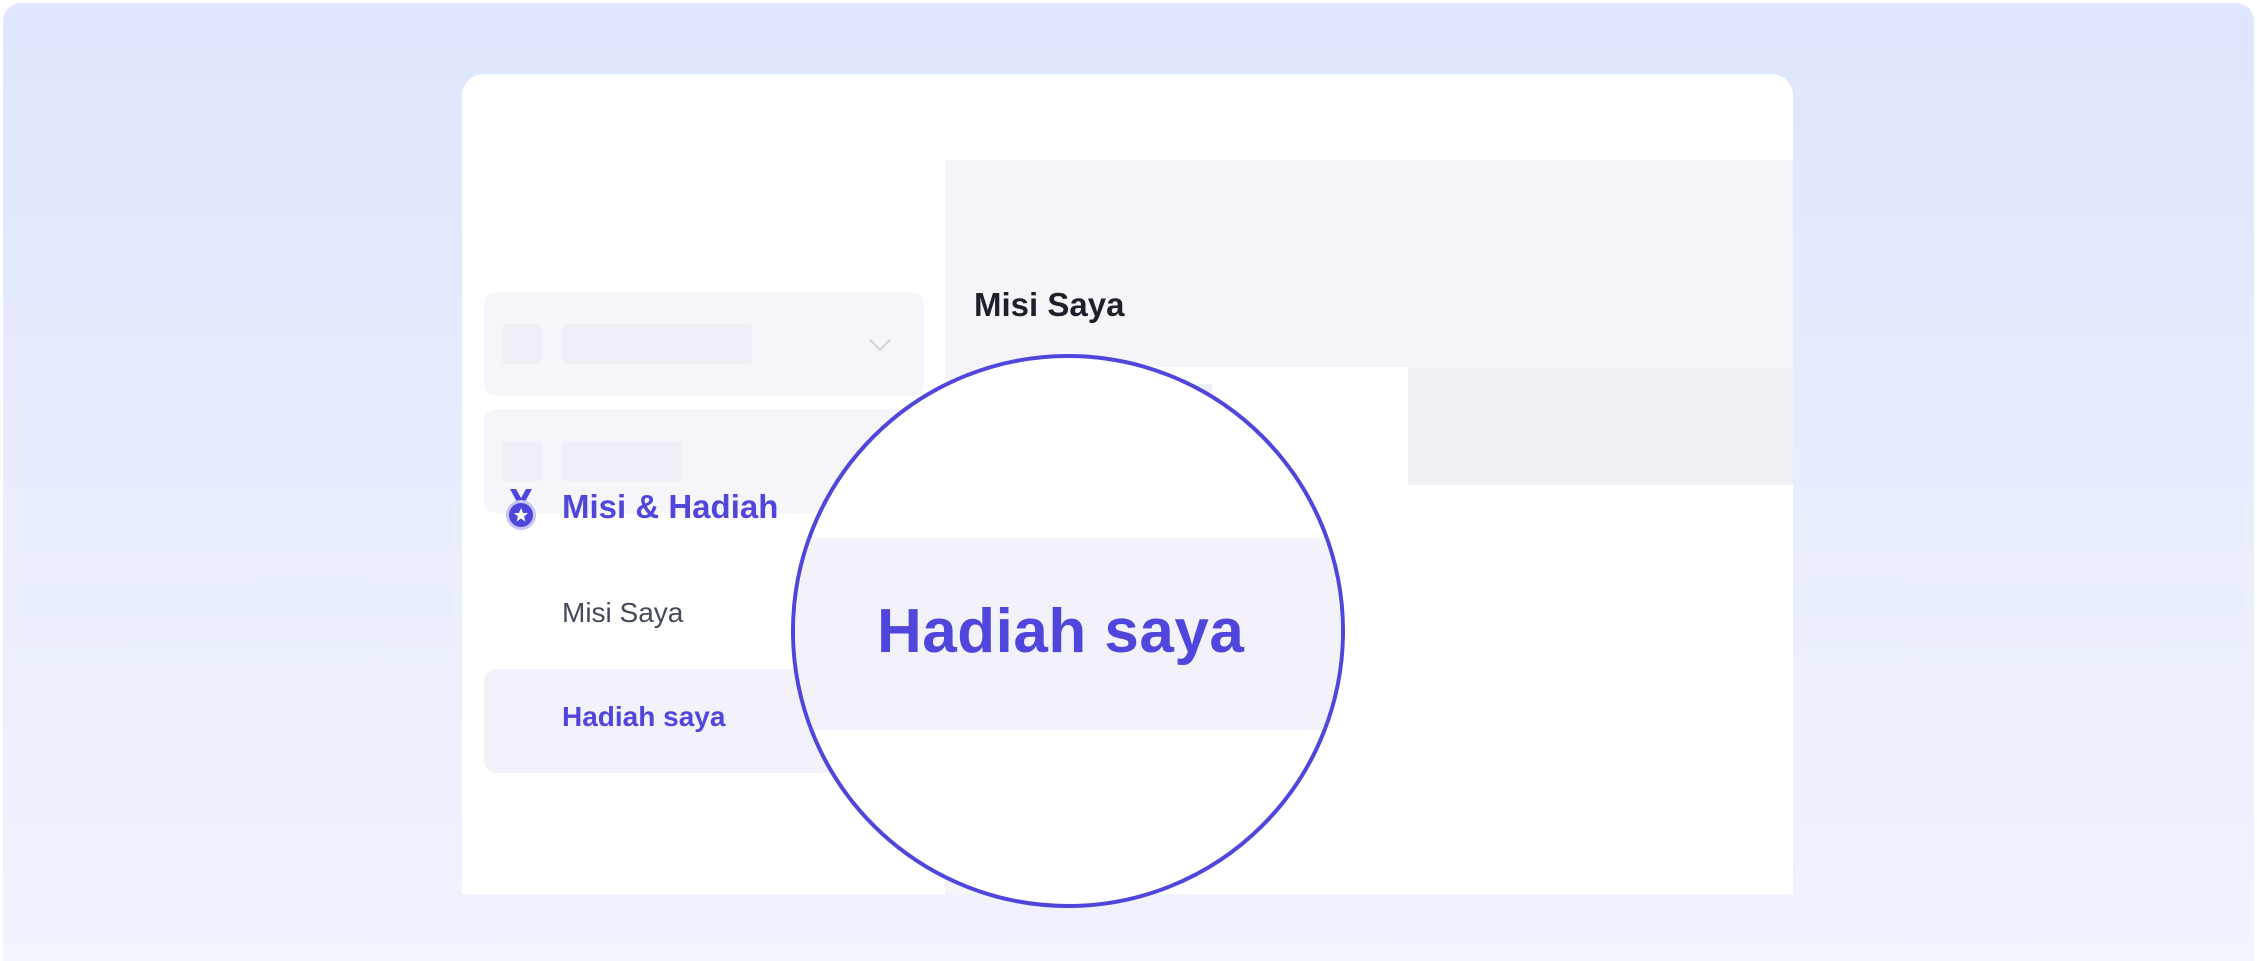 This screenshot has height=961, width=2257. I want to click on sidebar-section-misi-hadiah: Misi & Hadiah, so click(670, 507).